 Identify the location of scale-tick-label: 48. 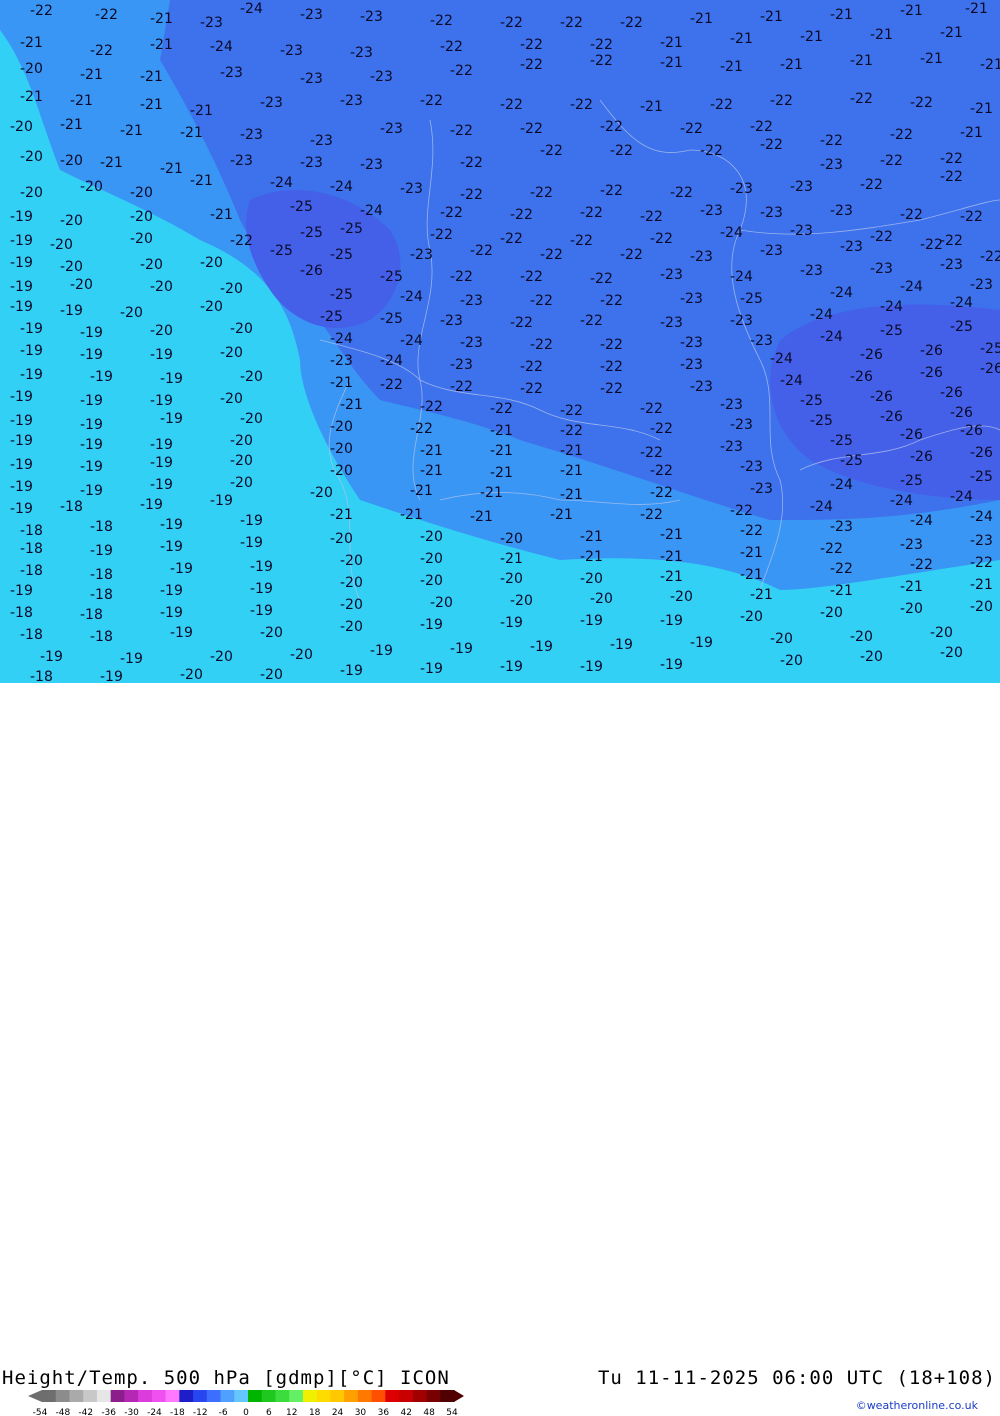
(429, 1412).